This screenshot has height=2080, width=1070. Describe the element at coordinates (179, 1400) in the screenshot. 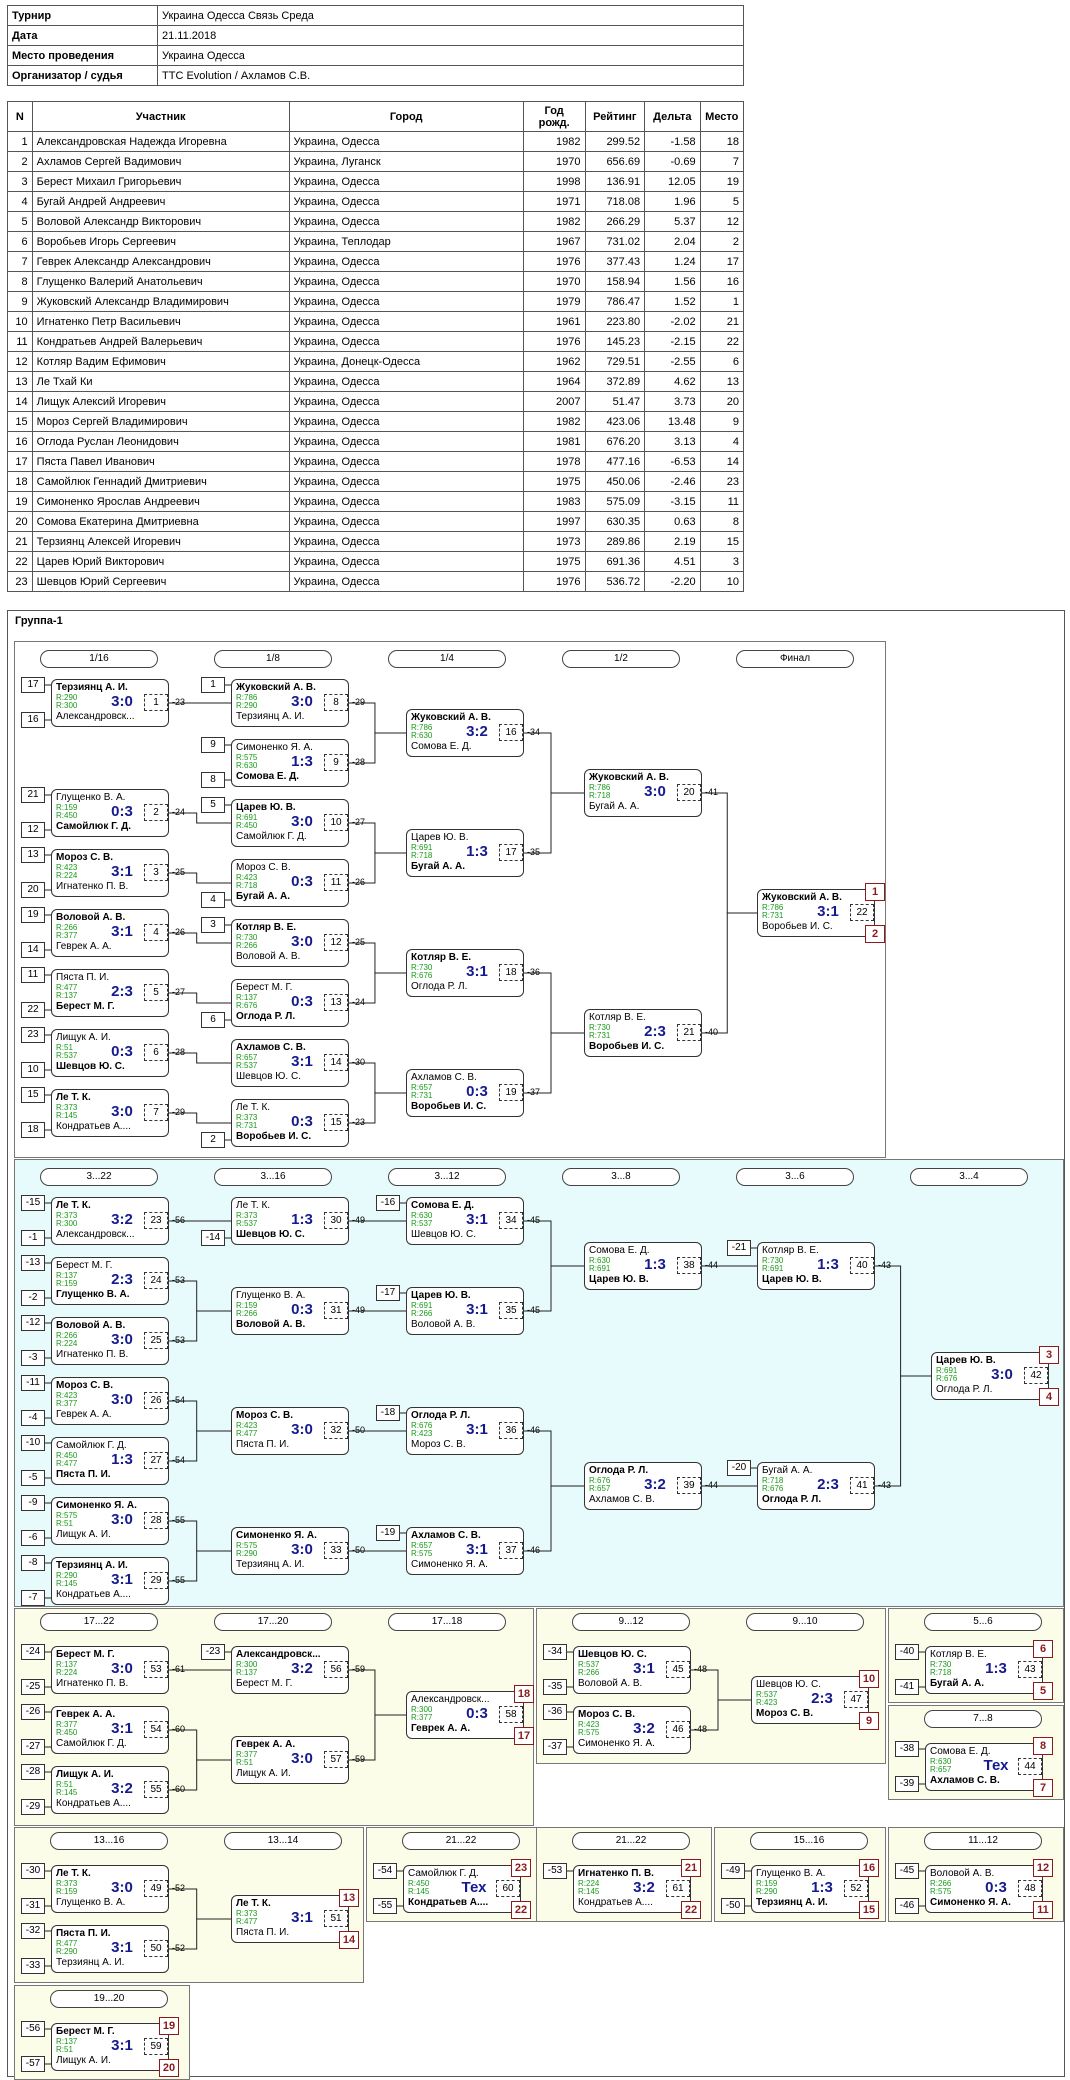

I see `loser-destination: -54` at that location.